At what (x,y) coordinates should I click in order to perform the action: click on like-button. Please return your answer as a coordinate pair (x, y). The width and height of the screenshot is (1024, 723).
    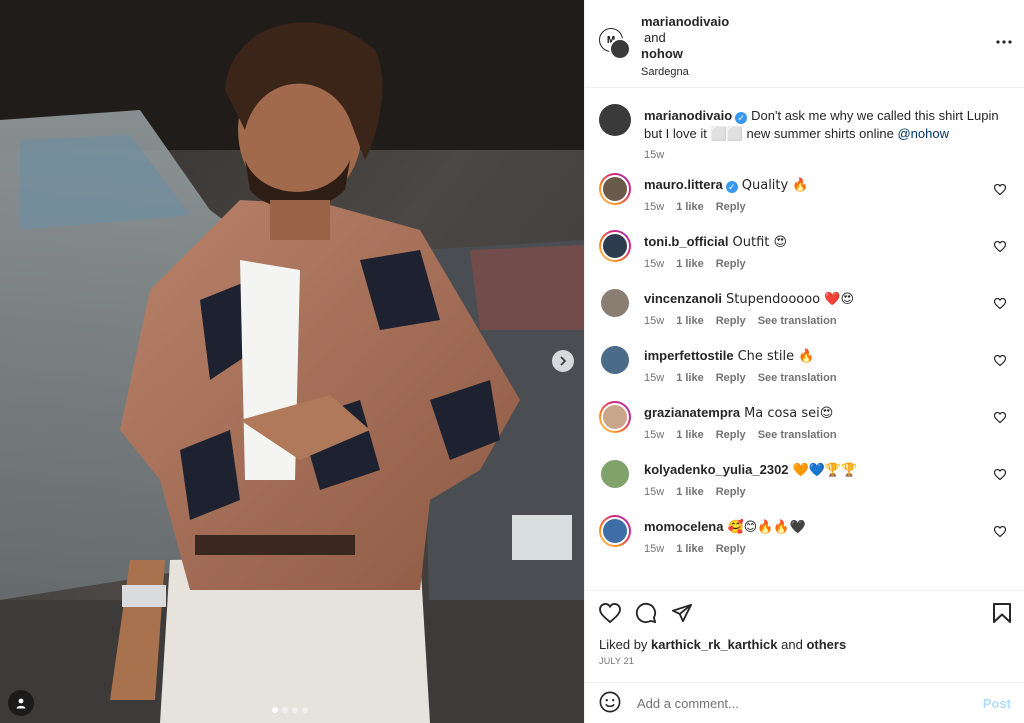
    Looking at the image, I should click on (610, 614).